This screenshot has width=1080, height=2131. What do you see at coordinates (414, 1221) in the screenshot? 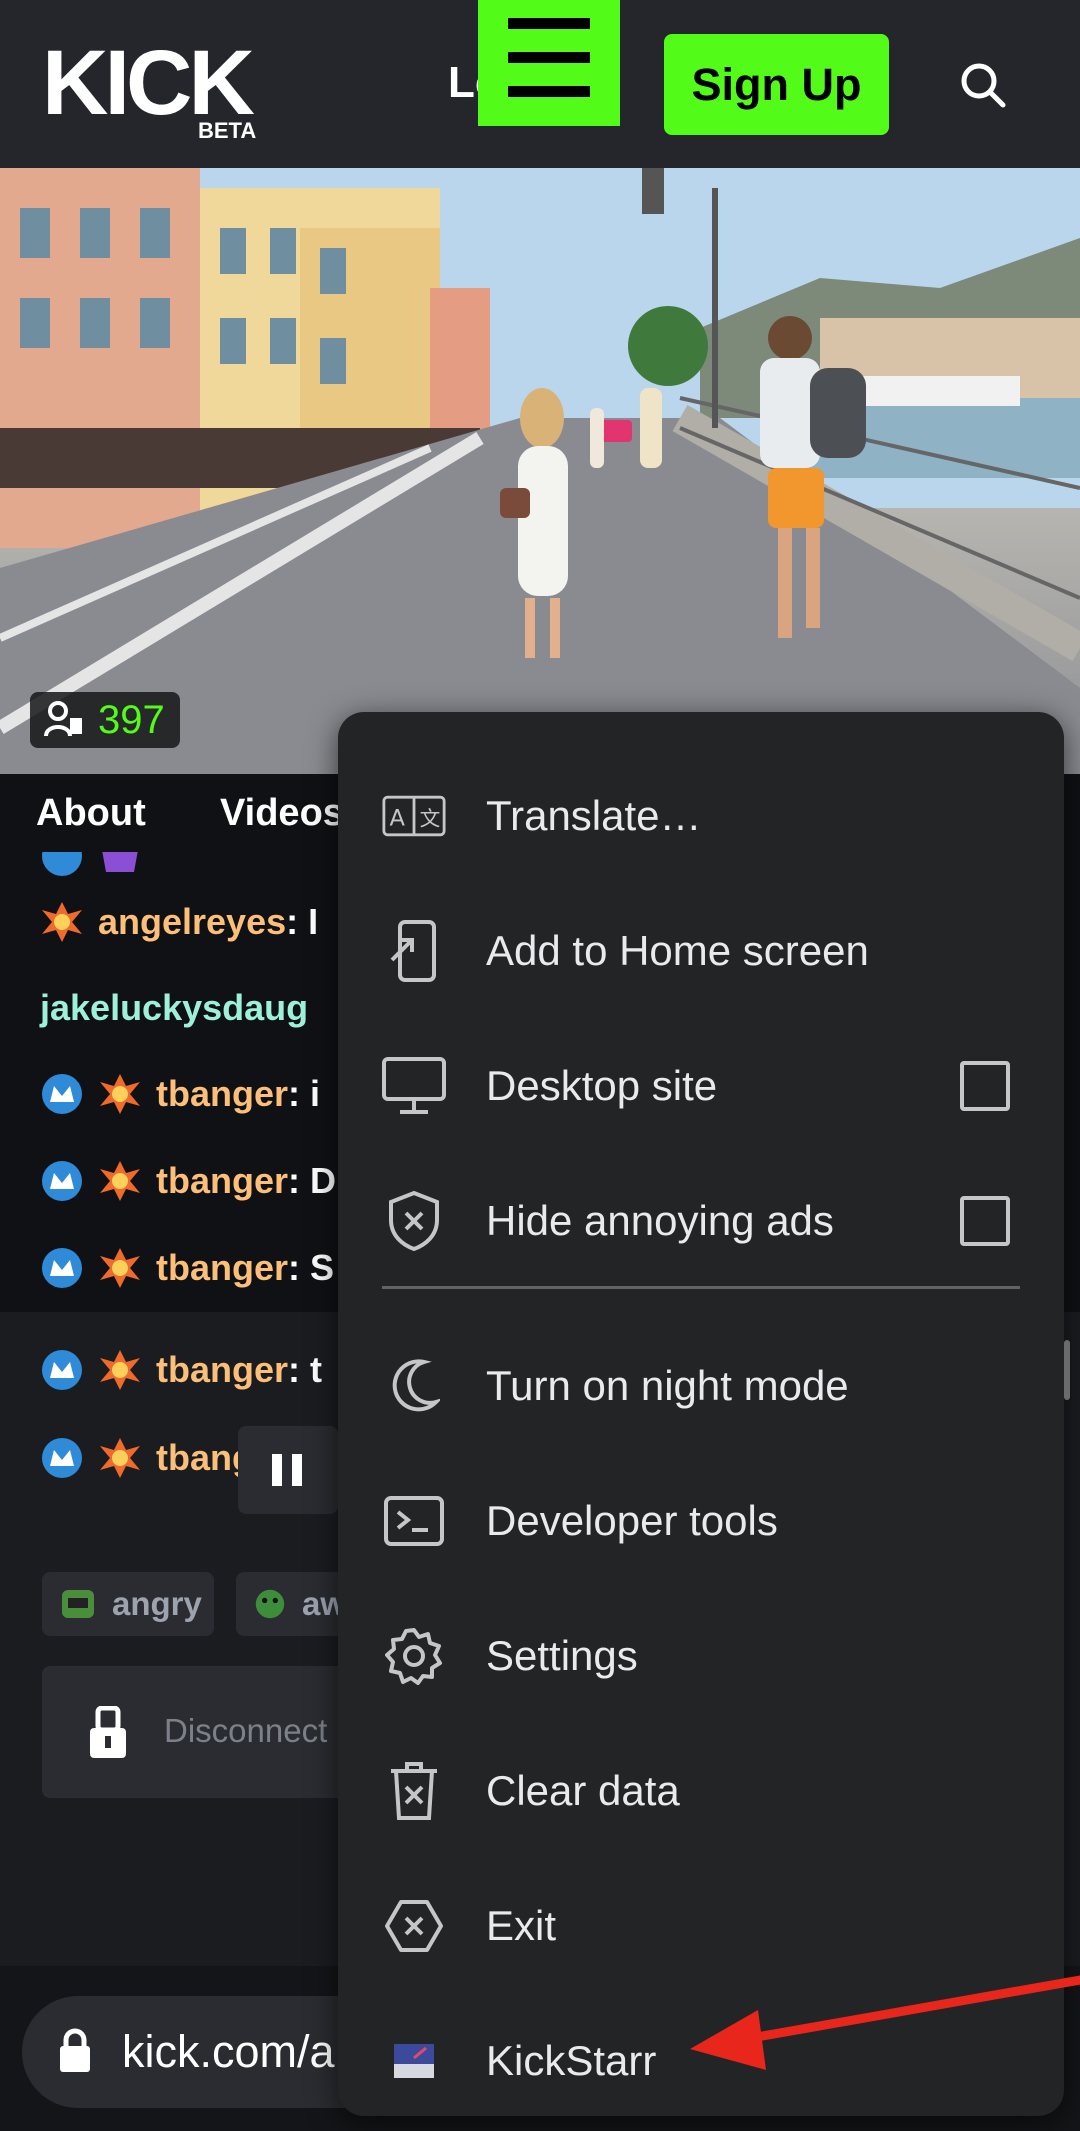
I see `shield-x-icon` at bounding box center [414, 1221].